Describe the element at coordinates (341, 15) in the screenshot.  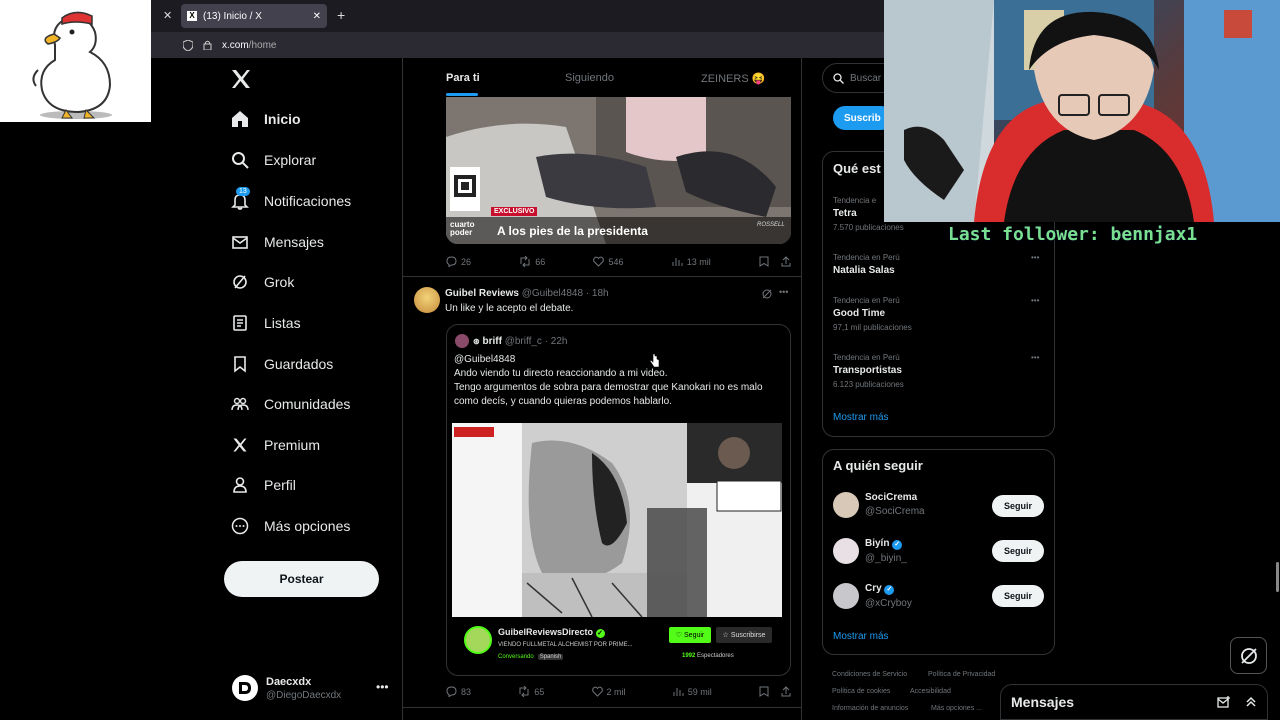
I see `new-tab-icon: +` at that location.